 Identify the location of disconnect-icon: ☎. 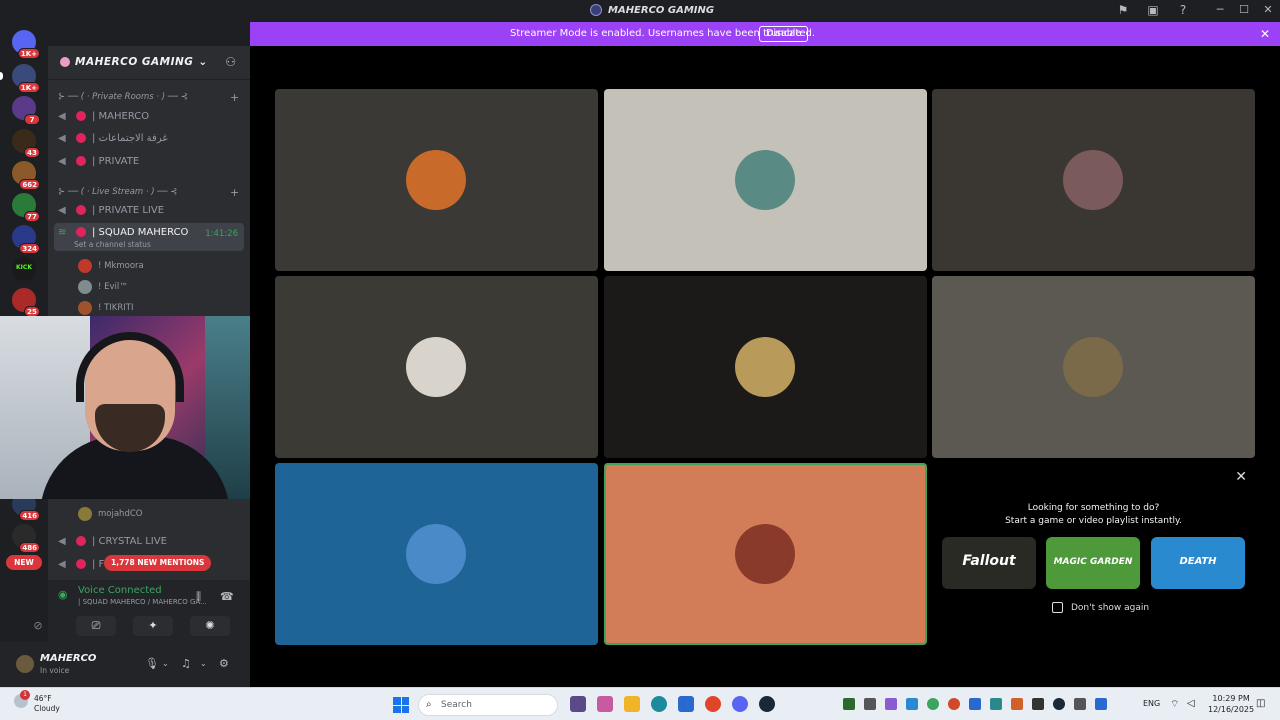
(227, 596).